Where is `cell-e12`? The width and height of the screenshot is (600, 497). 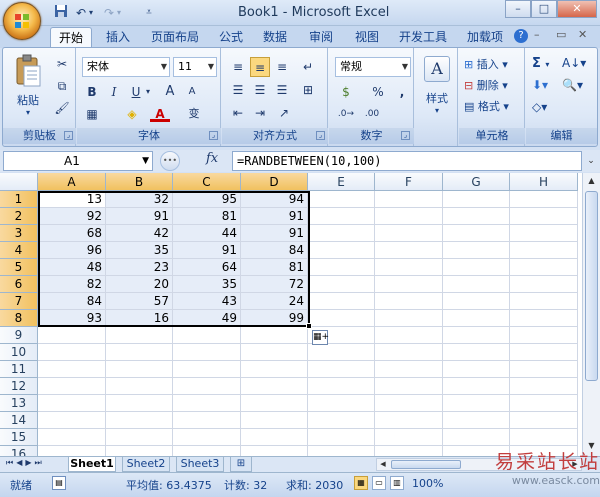
cell-e12 is located at coordinates (341, 386).